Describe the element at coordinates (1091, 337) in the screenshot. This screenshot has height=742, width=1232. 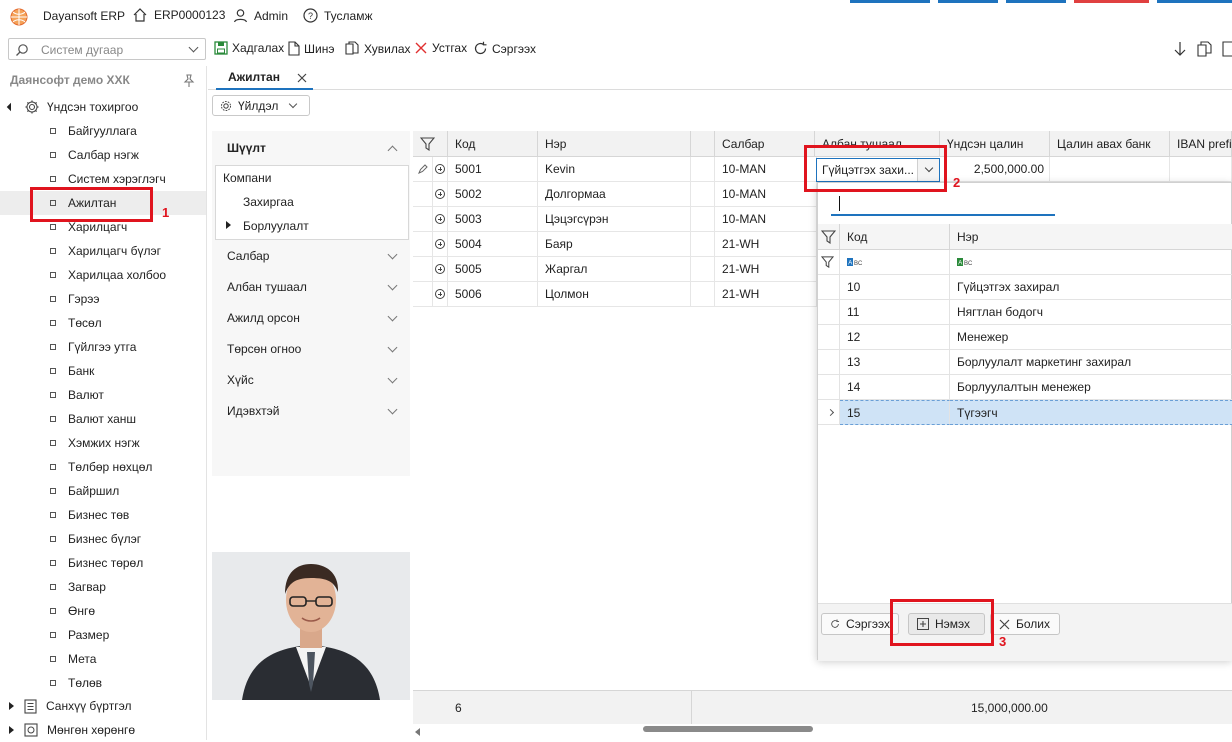
I see `lookup-name-cell: Менежер` at that location.